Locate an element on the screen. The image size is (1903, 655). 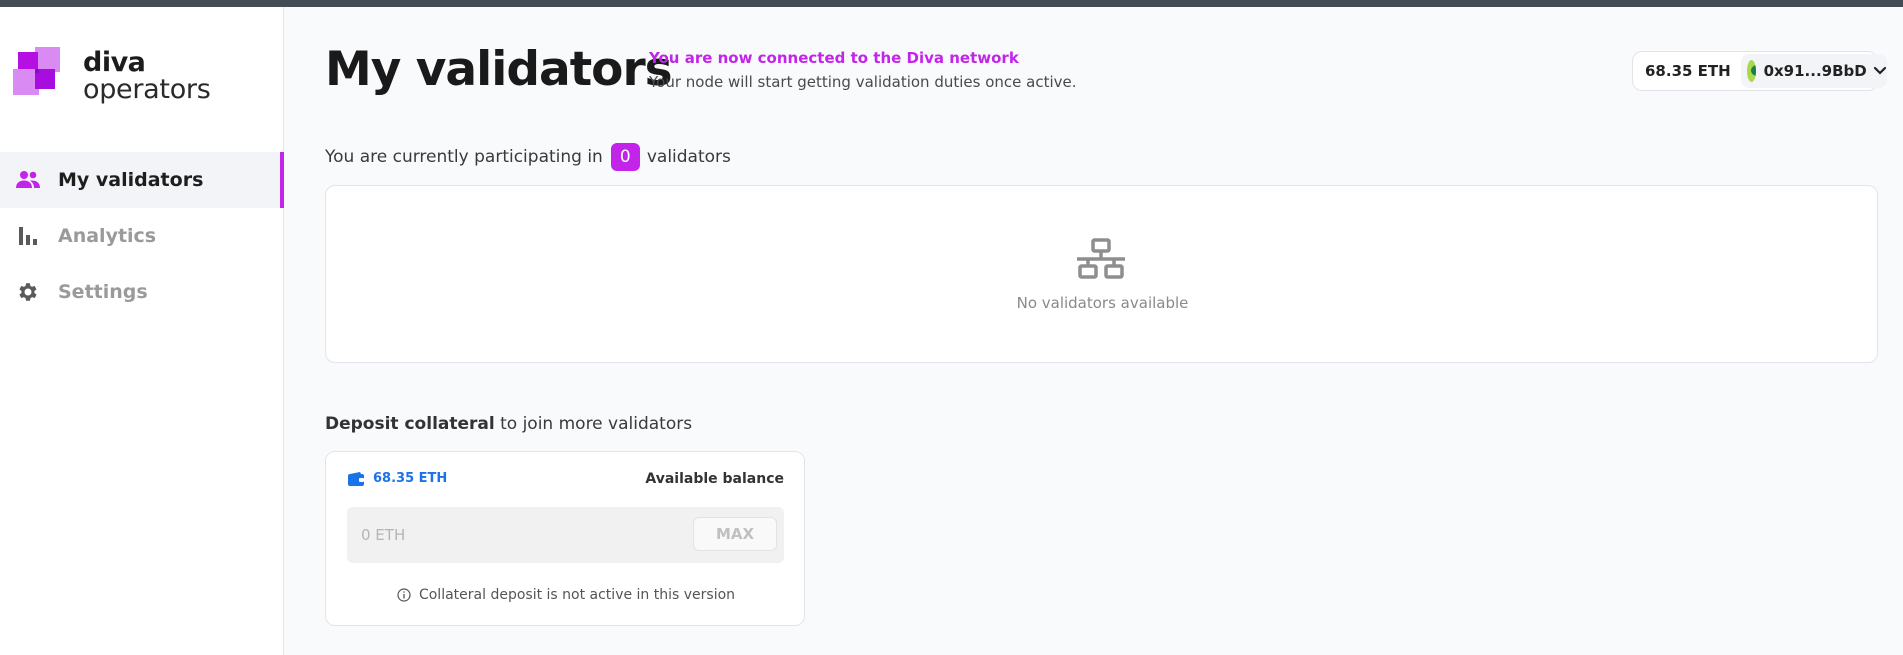
participation-suffix: validators is located at coordinates (688, 157).